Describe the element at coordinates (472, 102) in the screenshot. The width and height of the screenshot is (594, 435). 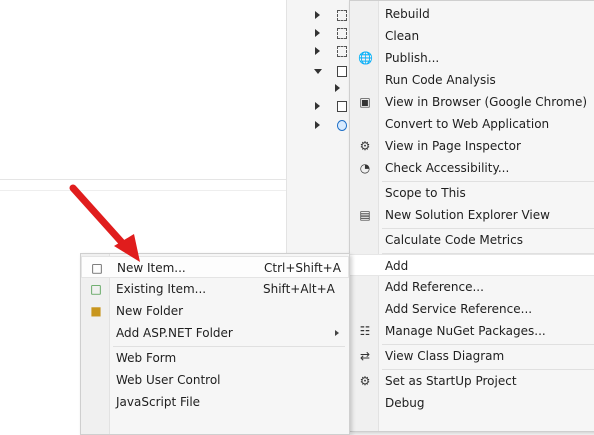
I see `menu-item-view-in-browser: ▣ View in Browser (Google Chrome)` at that location.